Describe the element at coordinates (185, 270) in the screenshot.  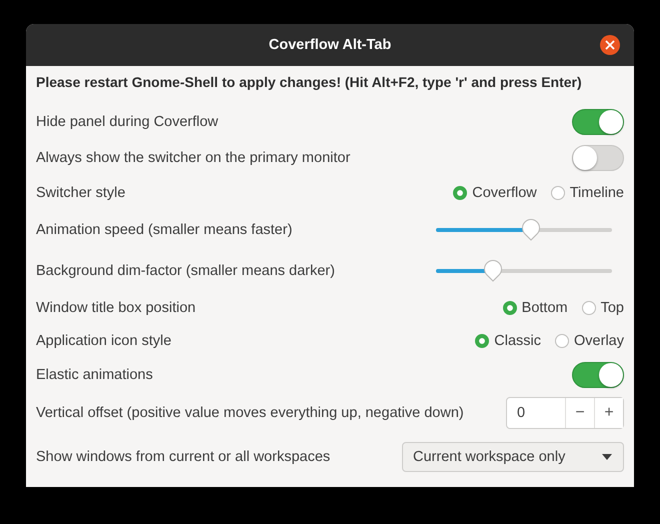
I see `setting-label: Background dim-factor (smaller means darker)` at that location.